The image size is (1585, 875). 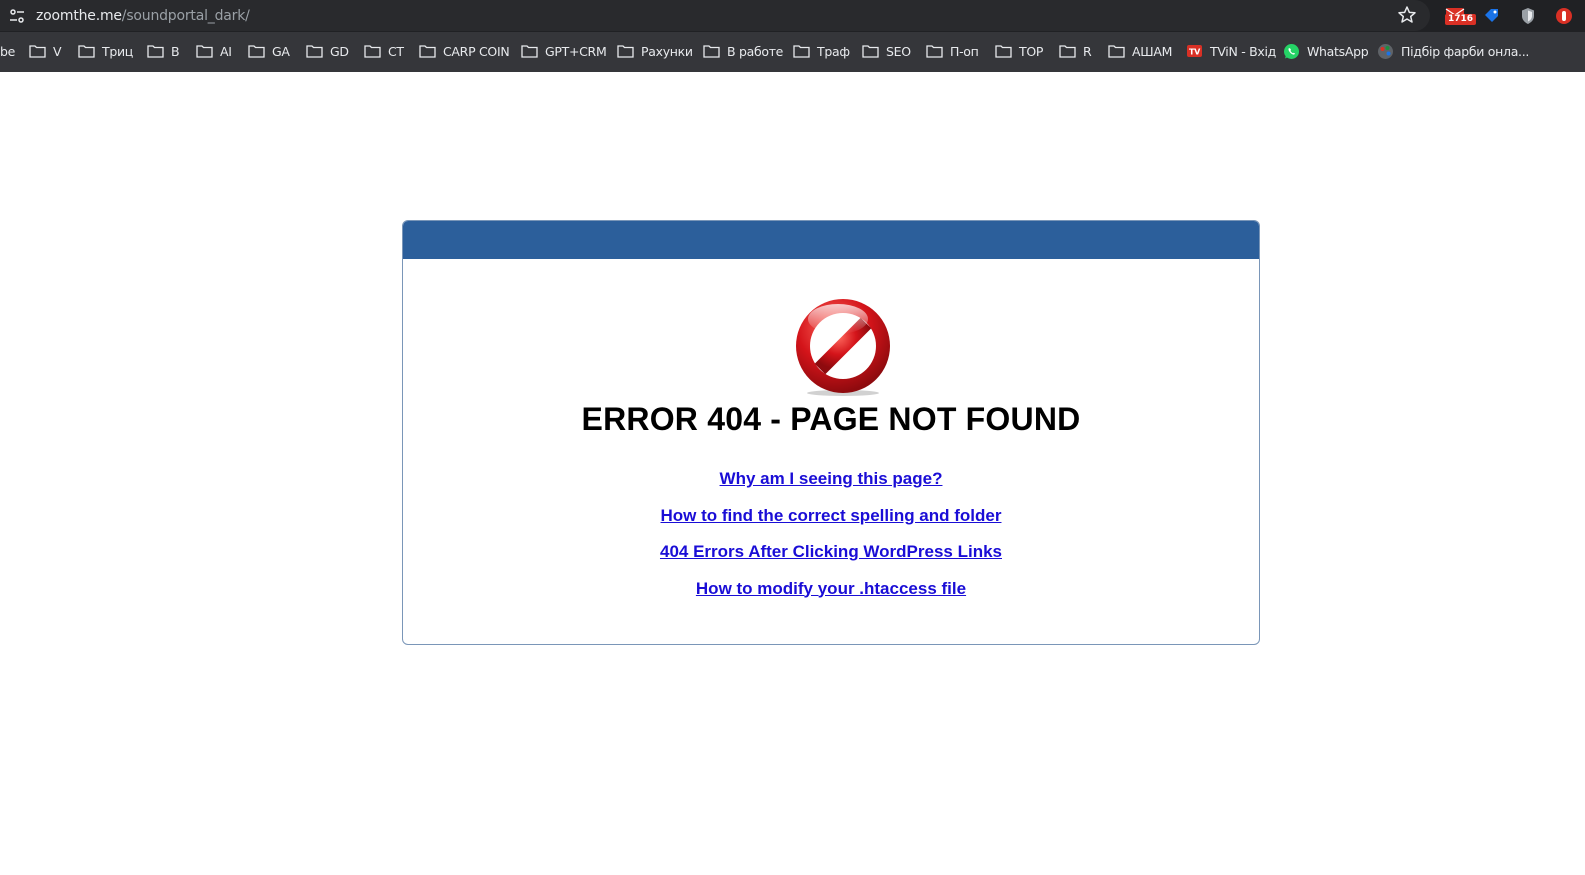 What do you see at coordinates (214, 51) in the screenshot?
I see `bookmark-folder: AI` at bounding box center [214, 51].